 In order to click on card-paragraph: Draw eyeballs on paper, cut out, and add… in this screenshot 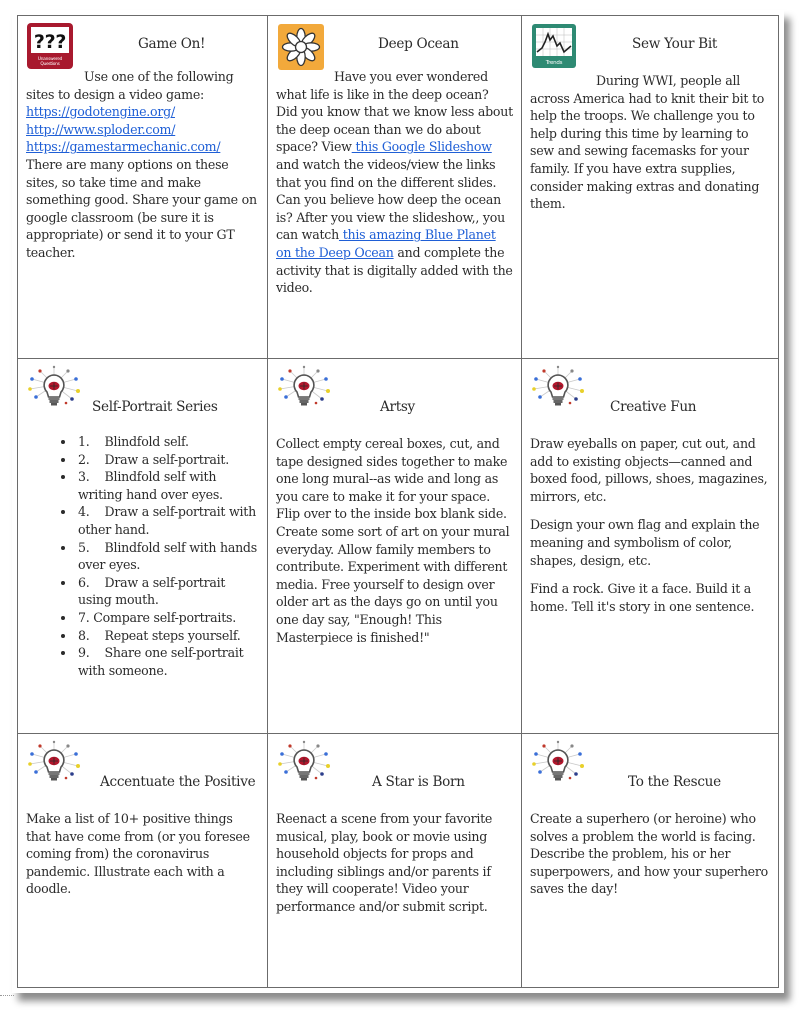, I will do `click(649, 470)`.